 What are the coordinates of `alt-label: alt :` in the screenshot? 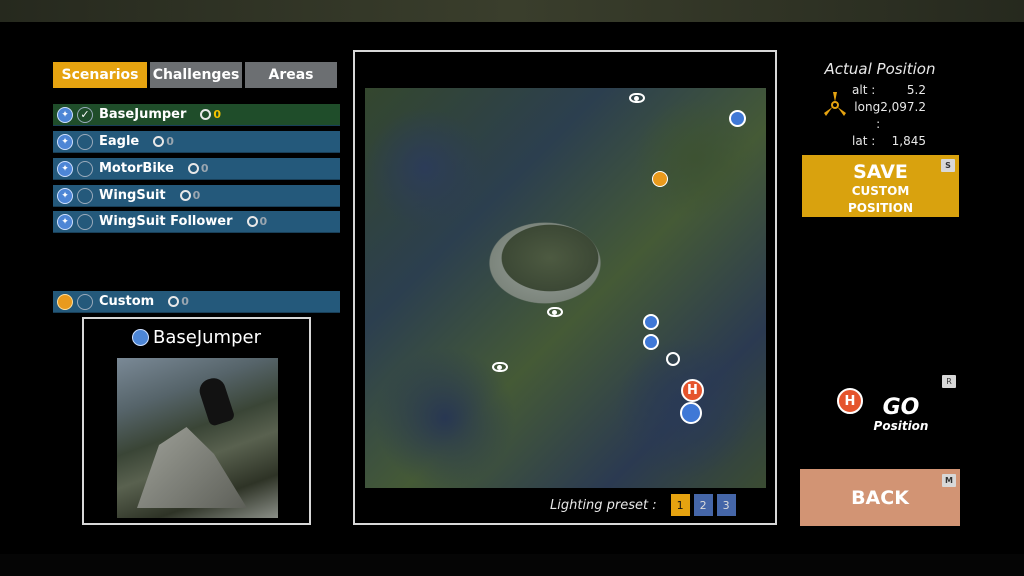 It's located at (864, 90).